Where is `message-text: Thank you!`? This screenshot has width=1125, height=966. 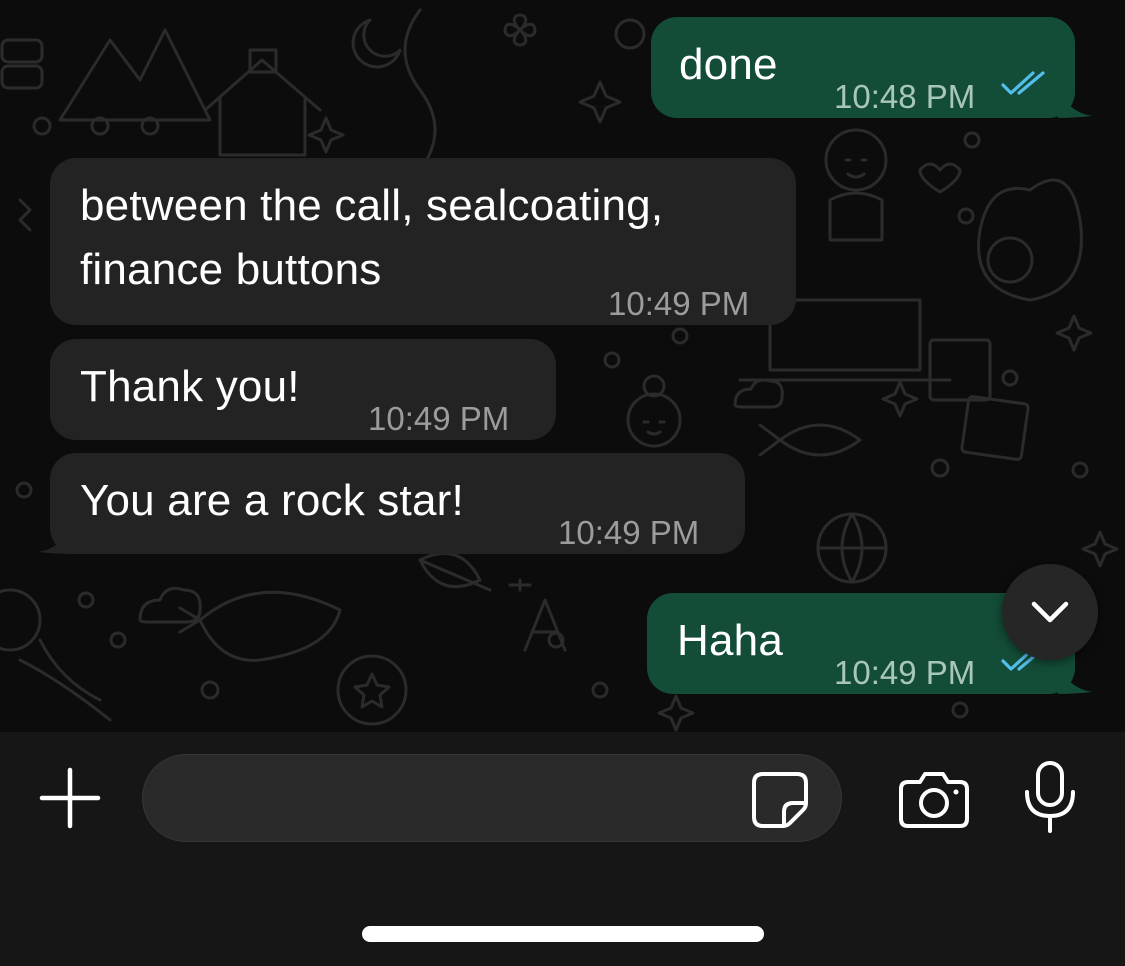
message-text: Thank you! is located at coordinates (190, 386).